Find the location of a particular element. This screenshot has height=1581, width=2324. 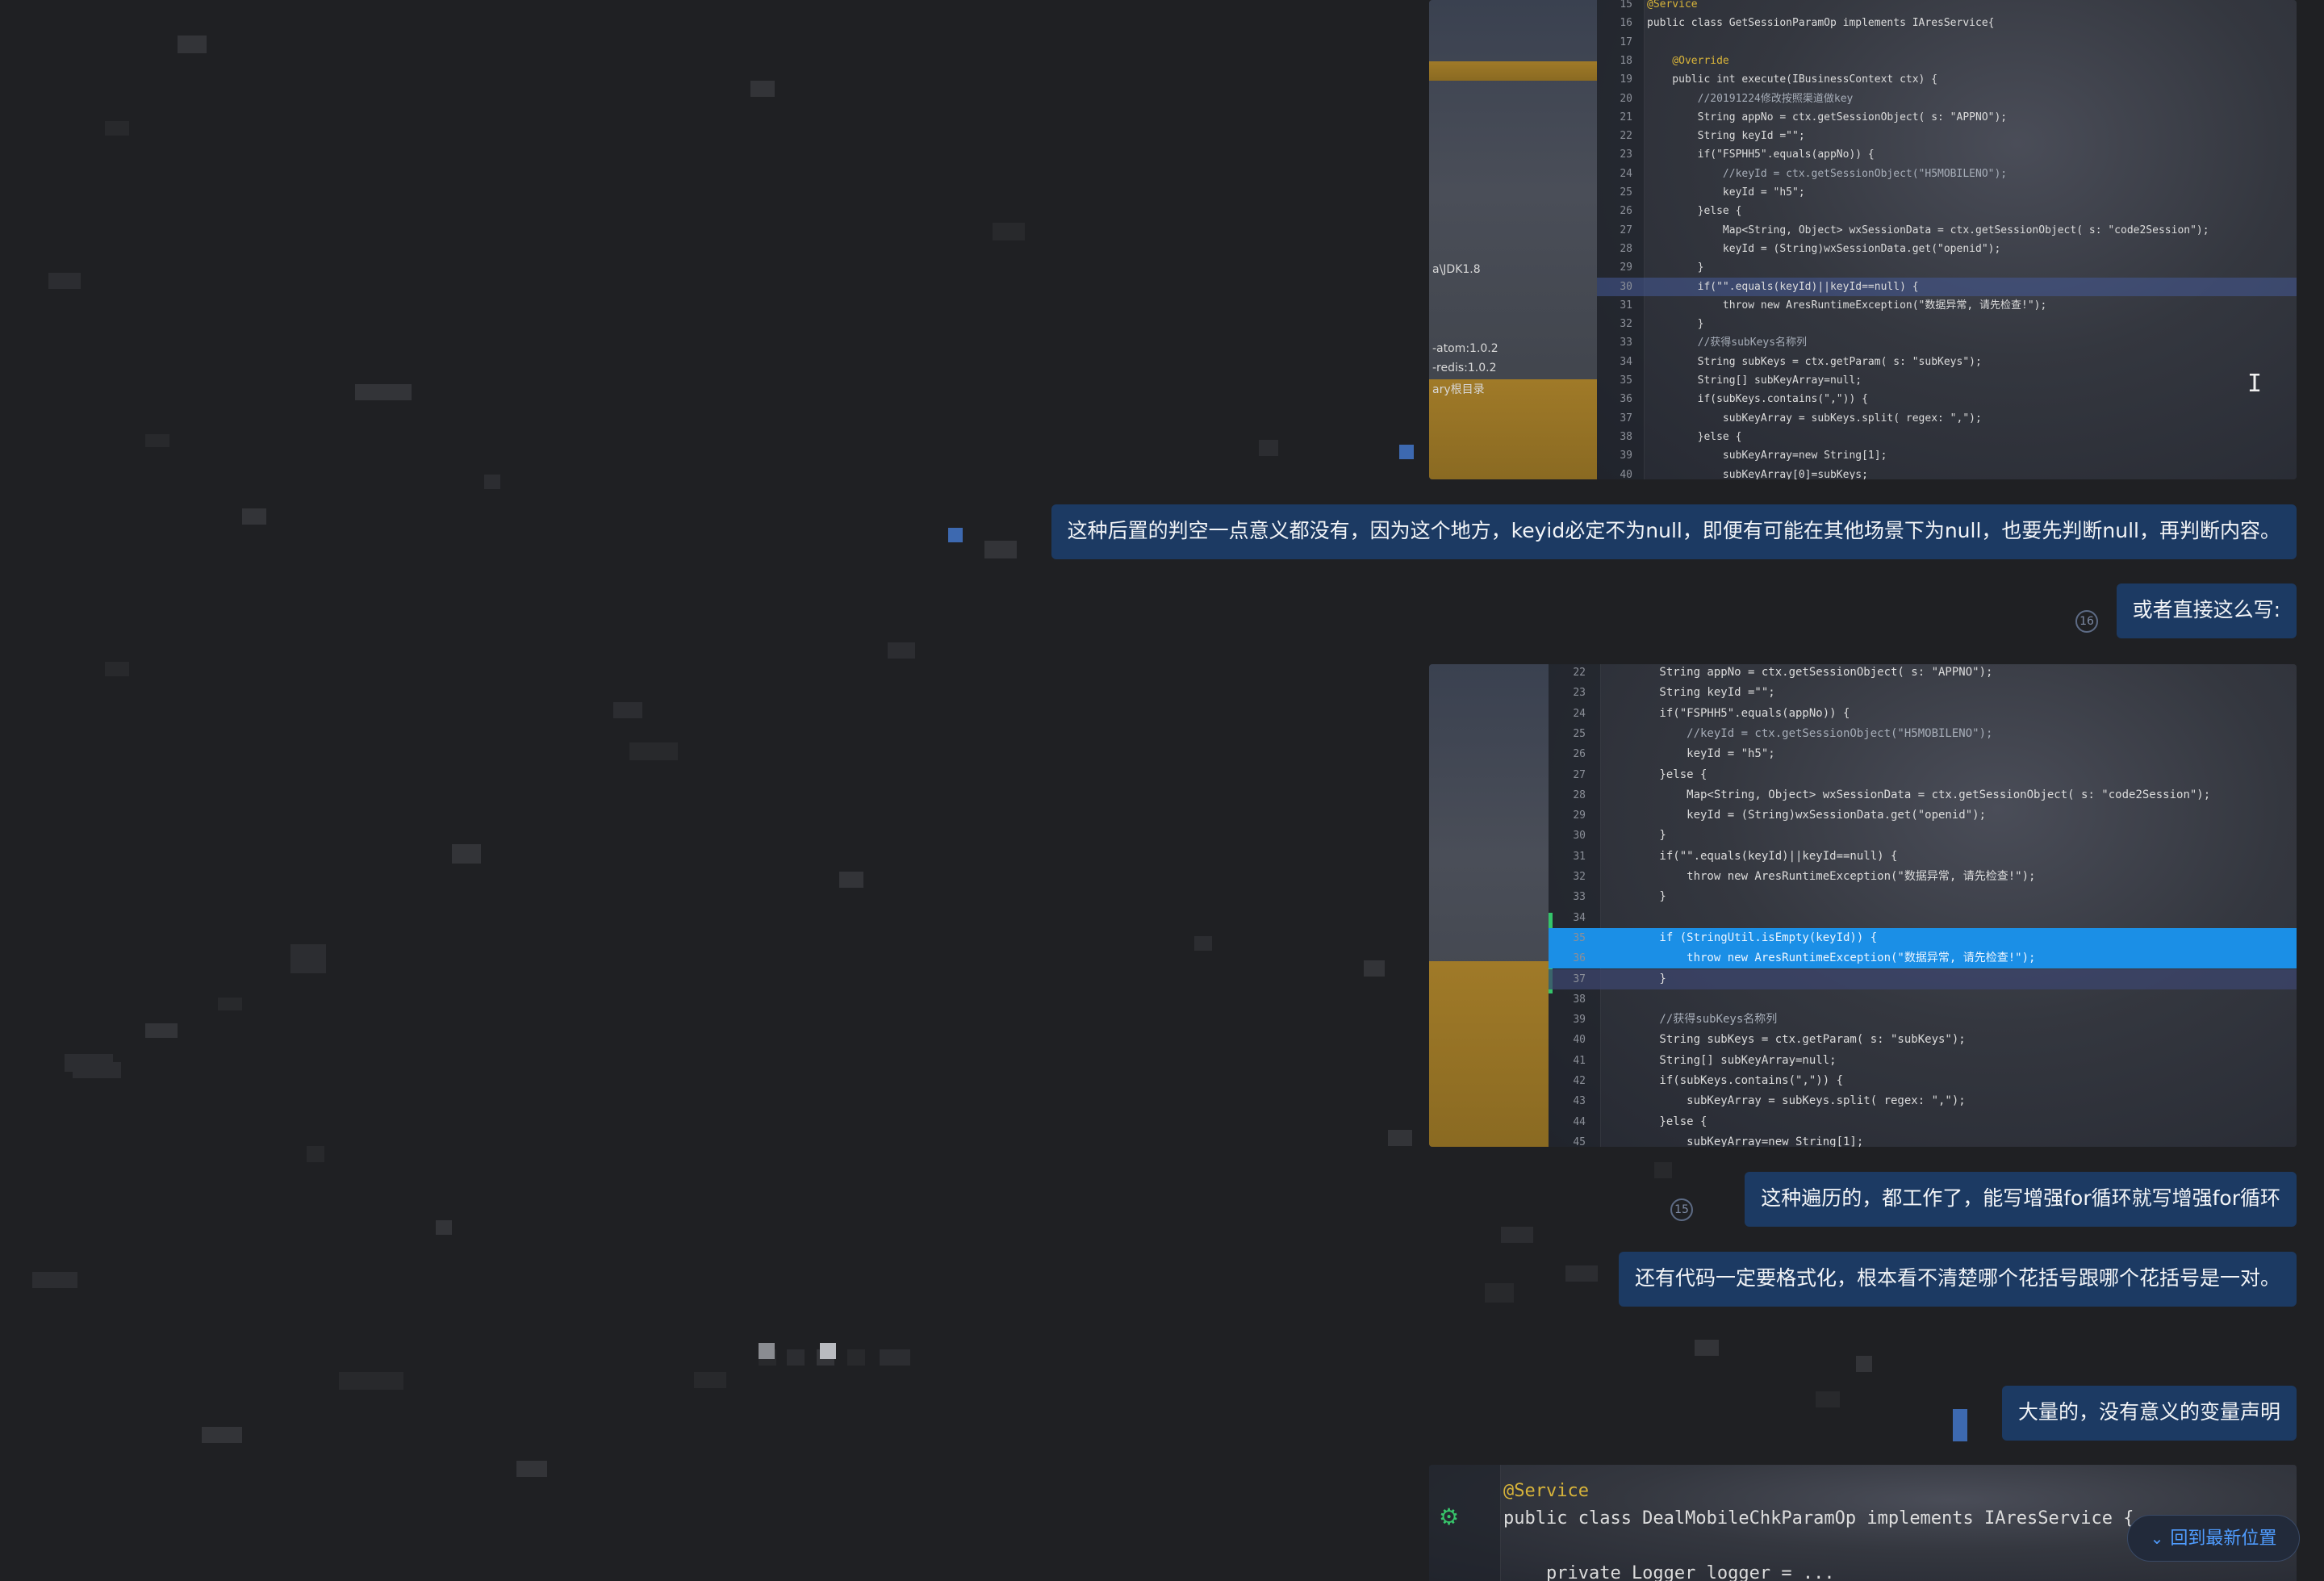

chat-message: 或者直接这么写: is located at coordinates (2206, 610).